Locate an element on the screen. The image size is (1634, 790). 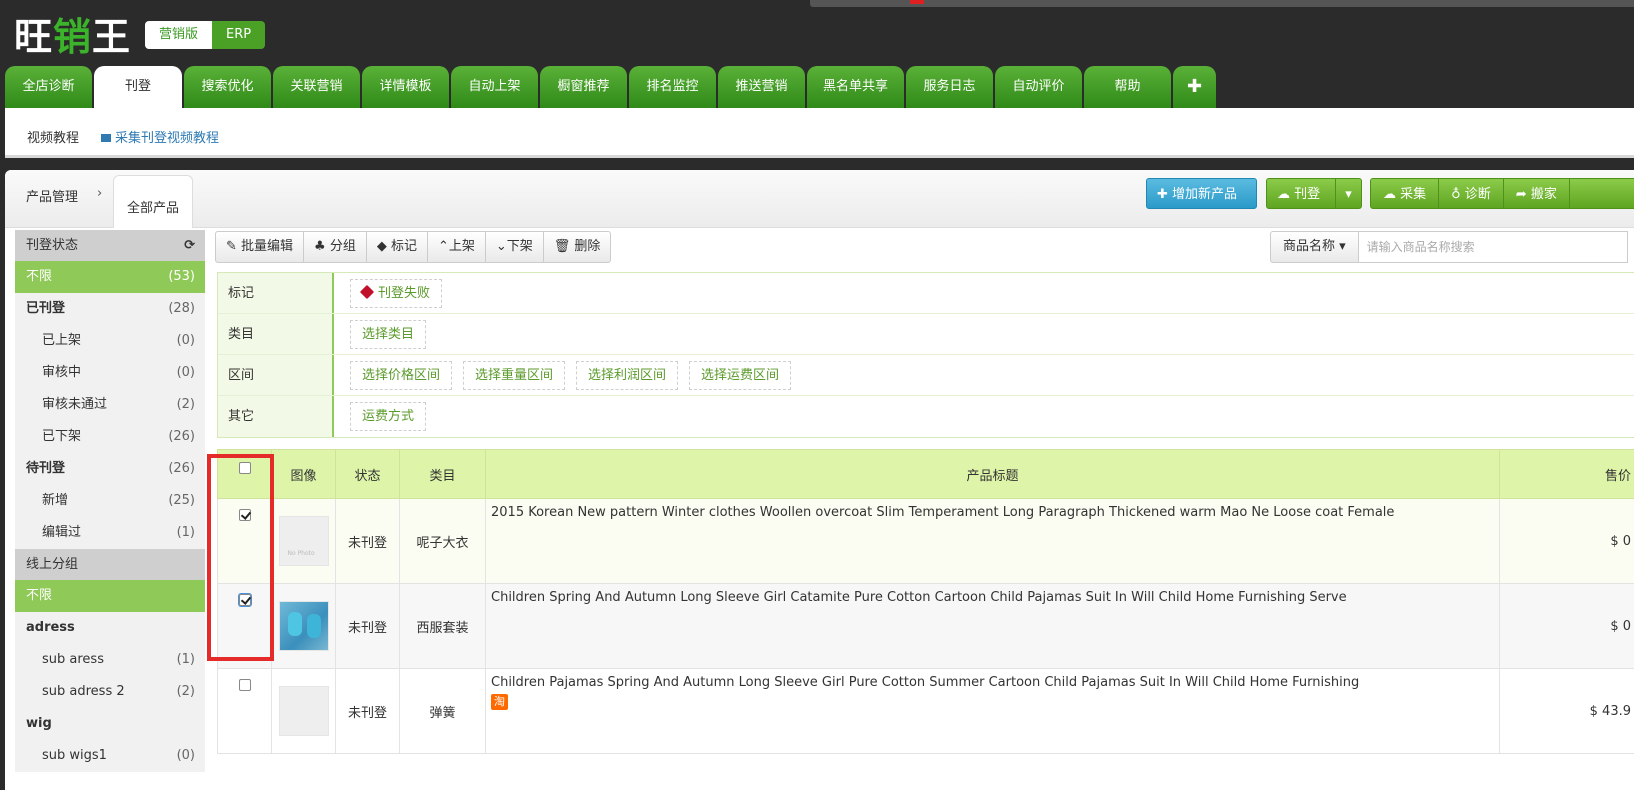
row-category: 西服套装 is located at coordinates (442, 626).